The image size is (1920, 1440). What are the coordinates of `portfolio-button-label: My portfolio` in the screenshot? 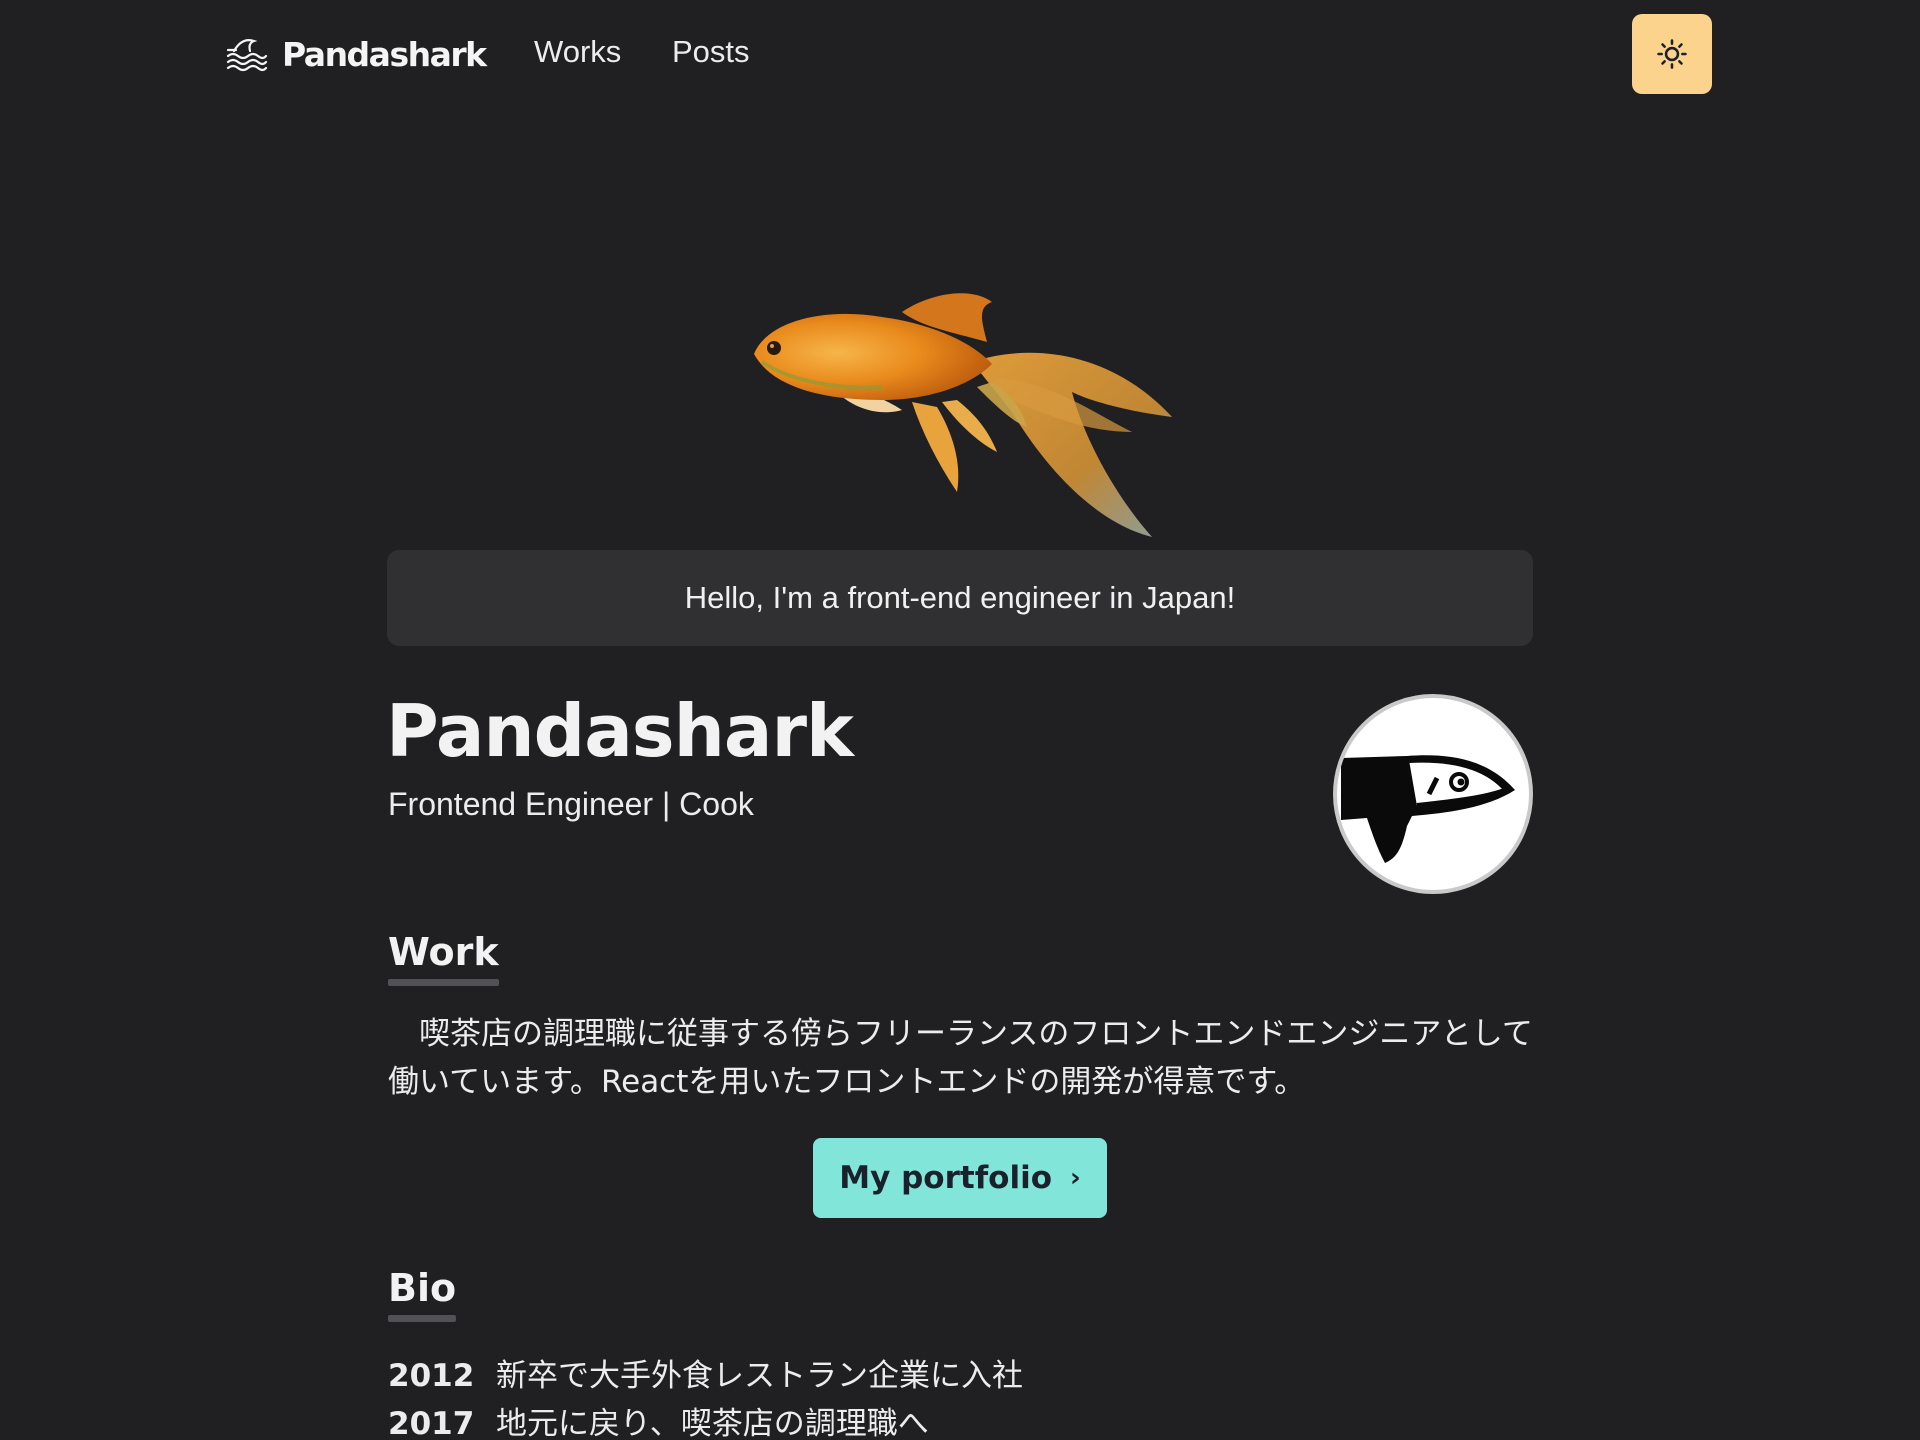 It's located at (946, 1178).